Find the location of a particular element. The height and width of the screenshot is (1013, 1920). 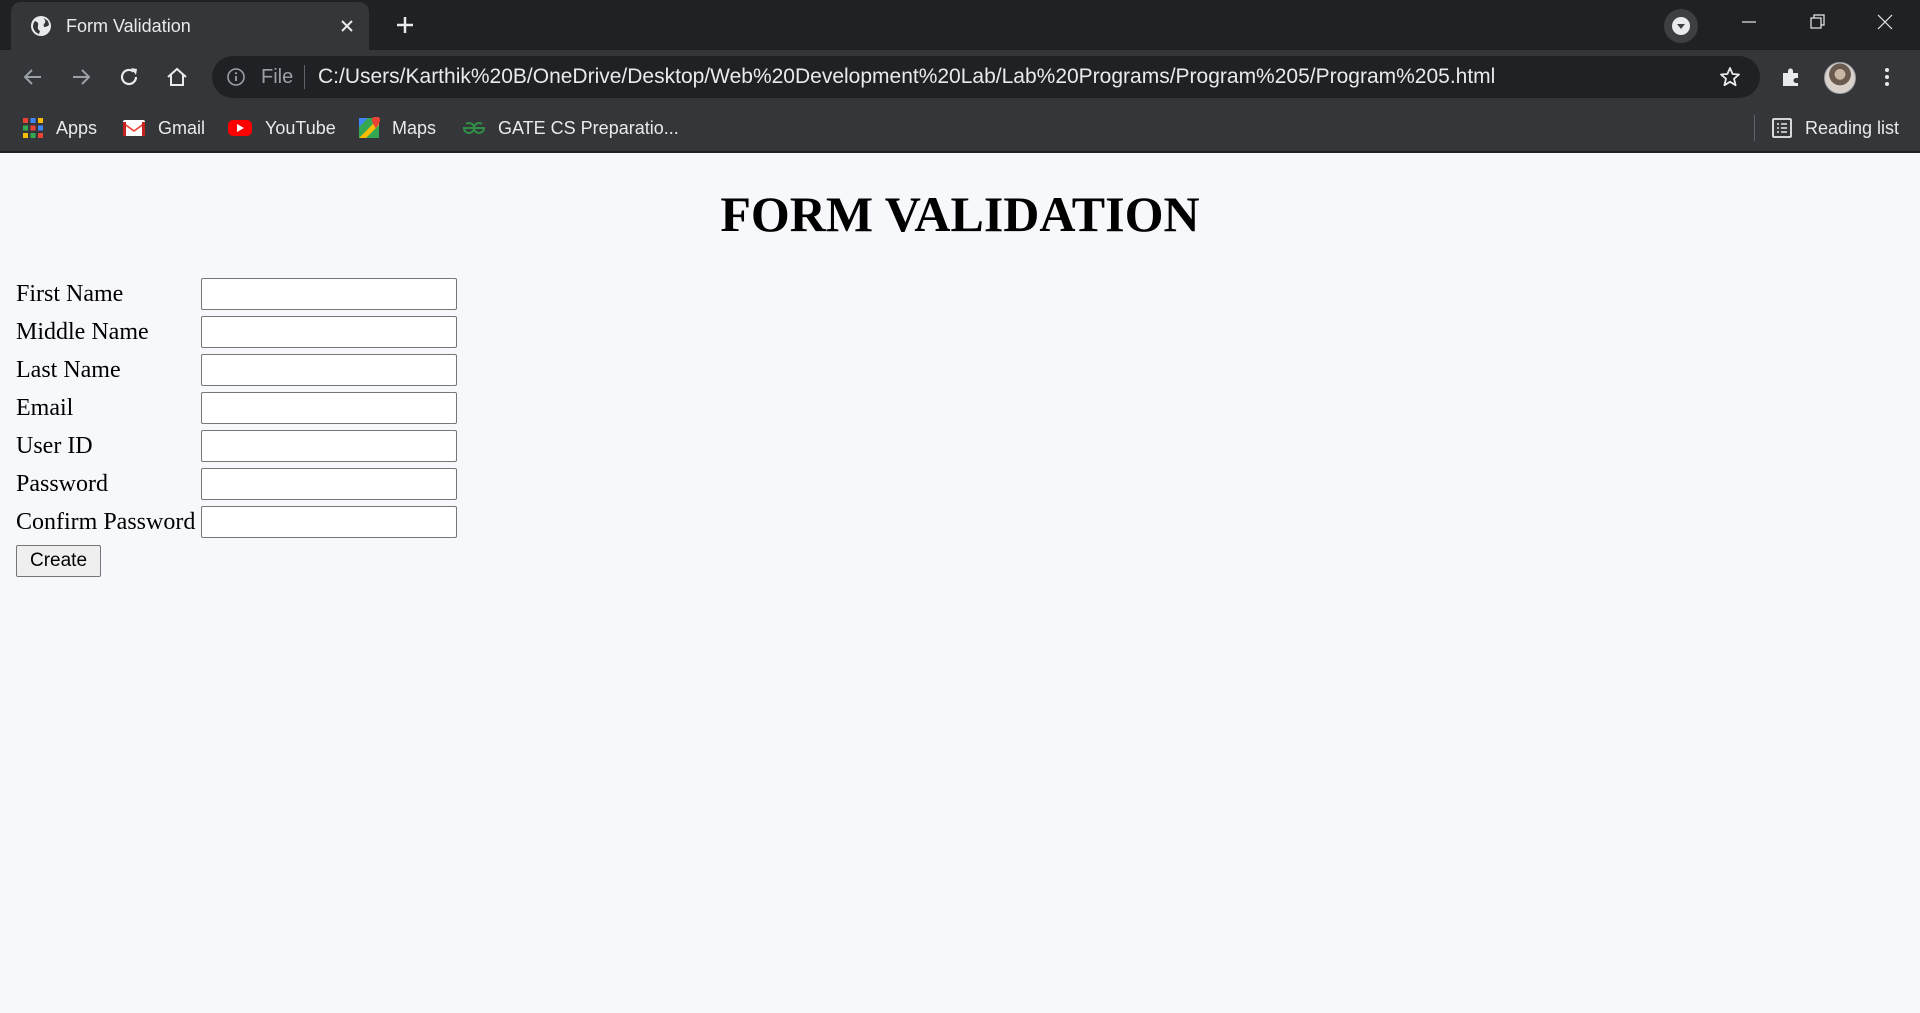

user-id-label: User ID is located at coordinates (54, 446).